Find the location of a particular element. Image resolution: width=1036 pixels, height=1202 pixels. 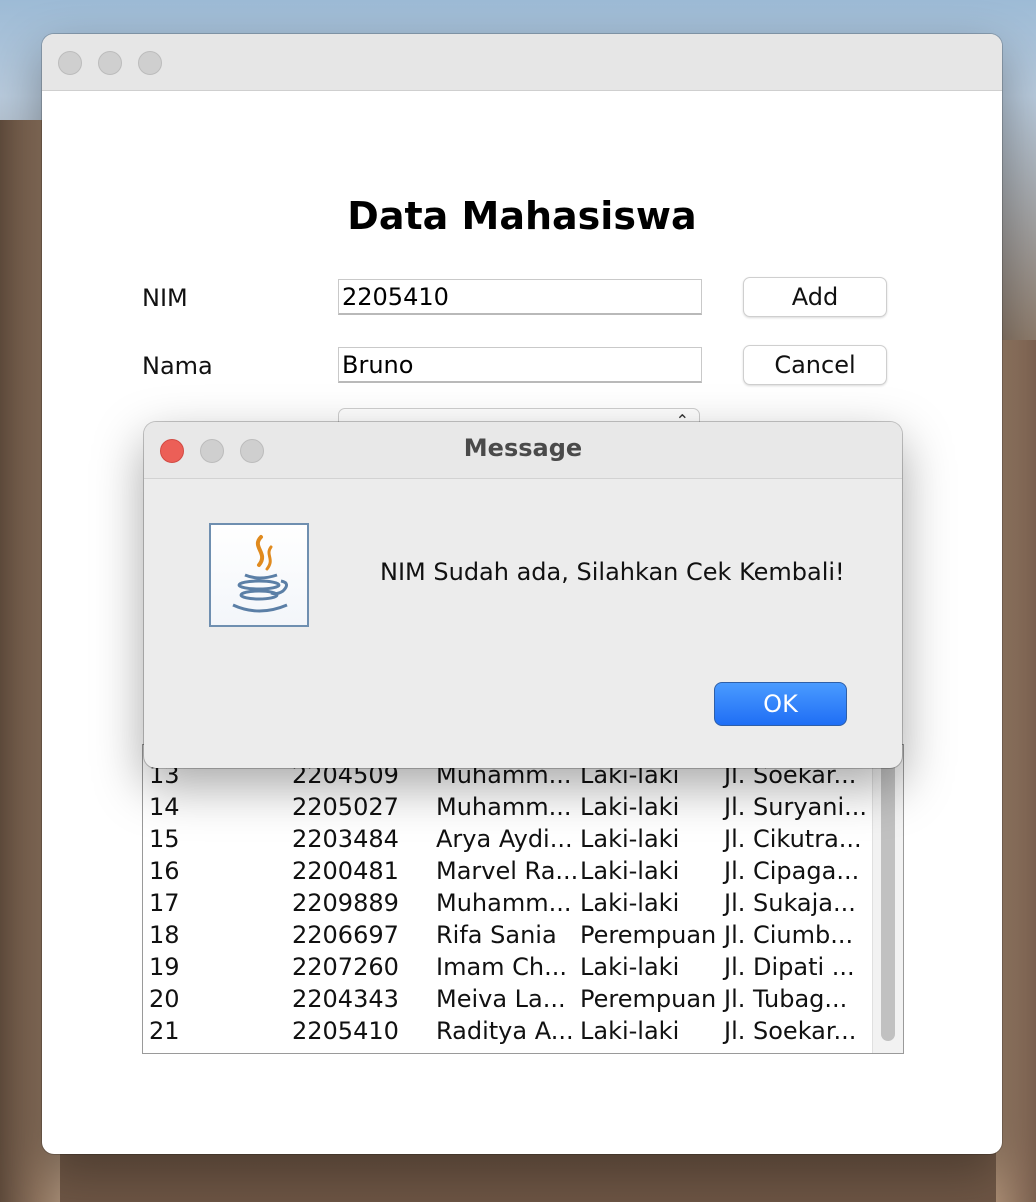

table-cell: 2207260 is located at coordinates (345, 967).